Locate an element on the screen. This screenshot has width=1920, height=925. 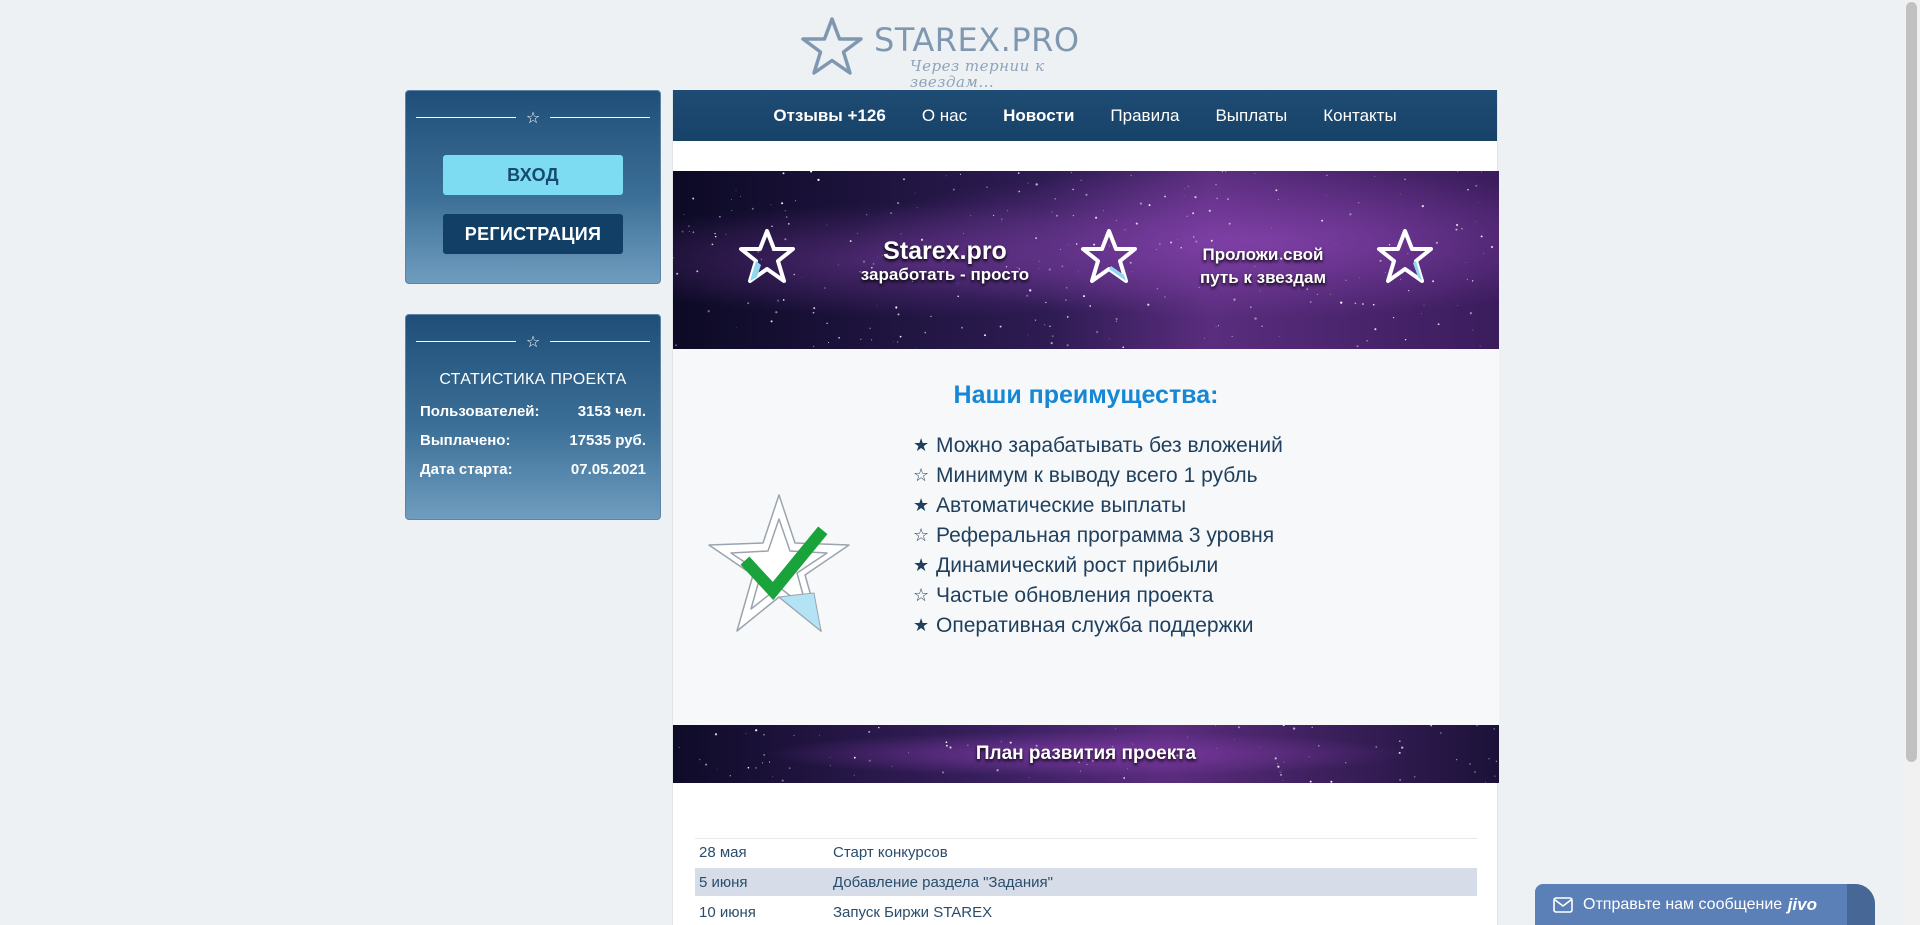
banner-title: Starex.pro is located at coordinates (945, 251).